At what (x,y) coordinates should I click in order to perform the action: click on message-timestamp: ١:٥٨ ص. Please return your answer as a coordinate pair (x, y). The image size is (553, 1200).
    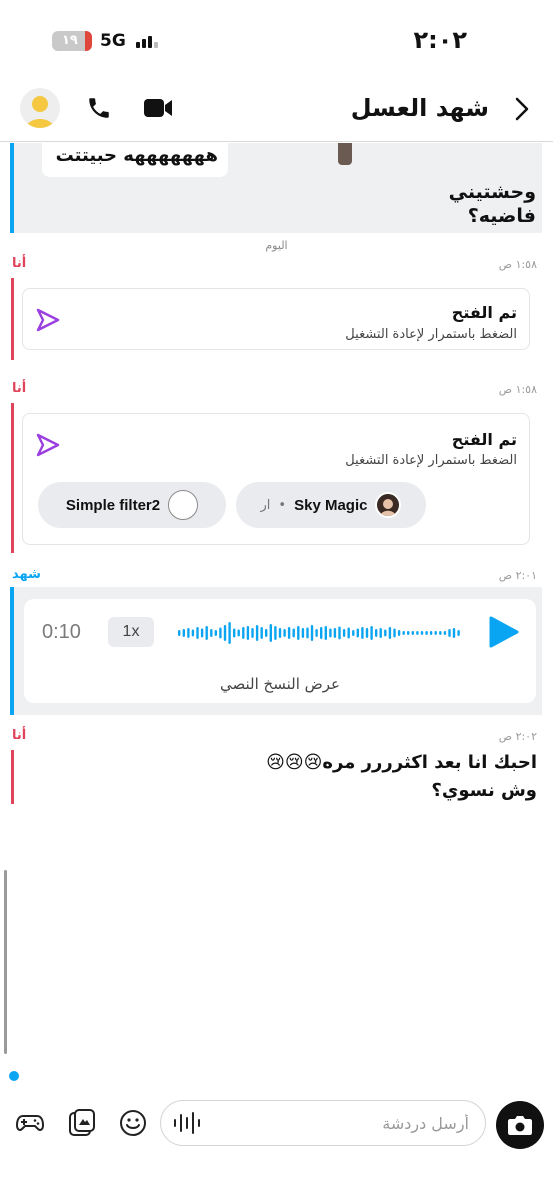
    Looking at the image, I should click on (517, 389).